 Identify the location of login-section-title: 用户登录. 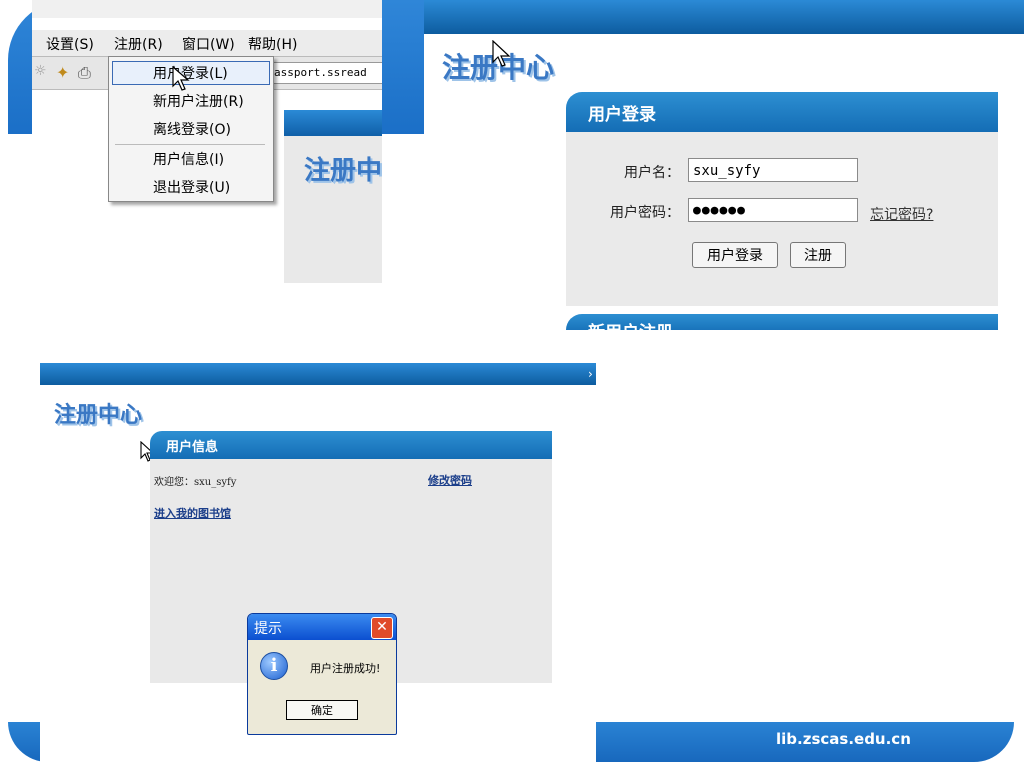
(622, 115).